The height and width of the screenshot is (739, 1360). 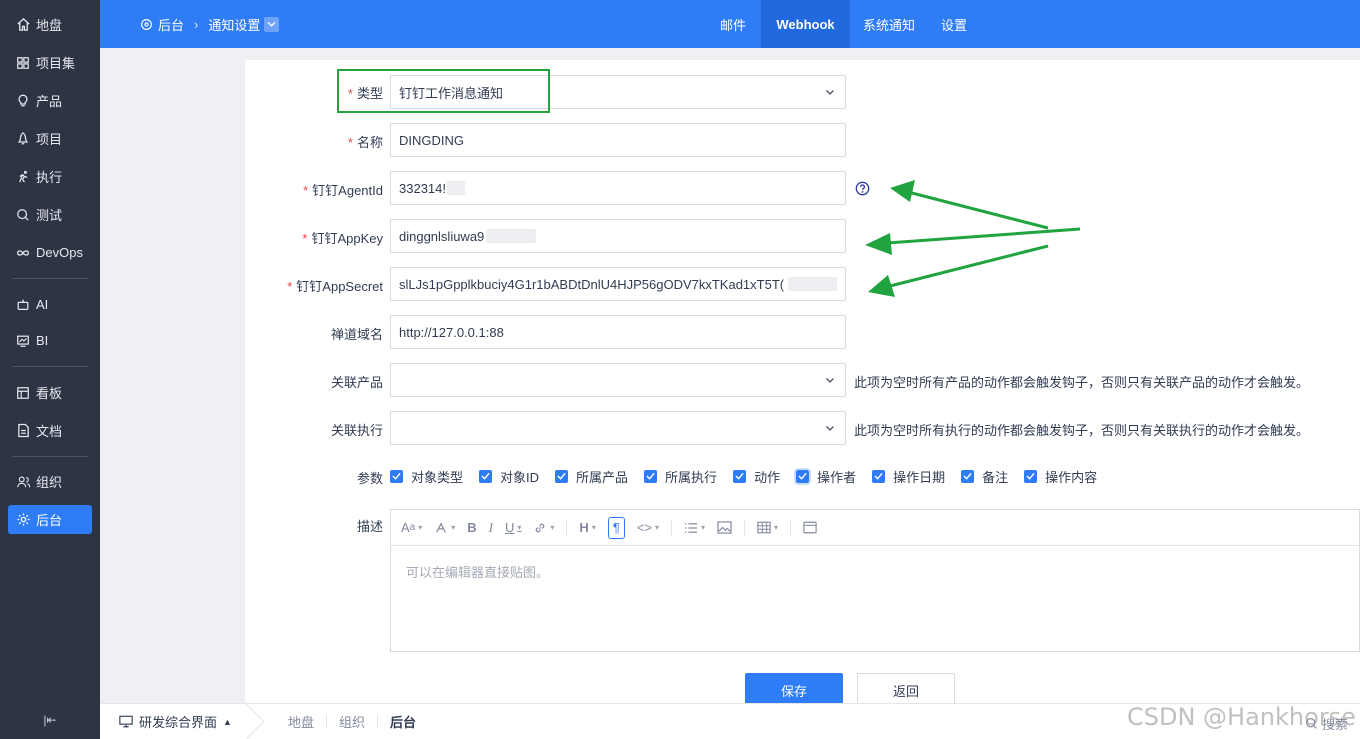 What do you see at coordinates (837, 477) in the screenshot?
I see `param-label: 操作者` at bounding box center [837, 477].